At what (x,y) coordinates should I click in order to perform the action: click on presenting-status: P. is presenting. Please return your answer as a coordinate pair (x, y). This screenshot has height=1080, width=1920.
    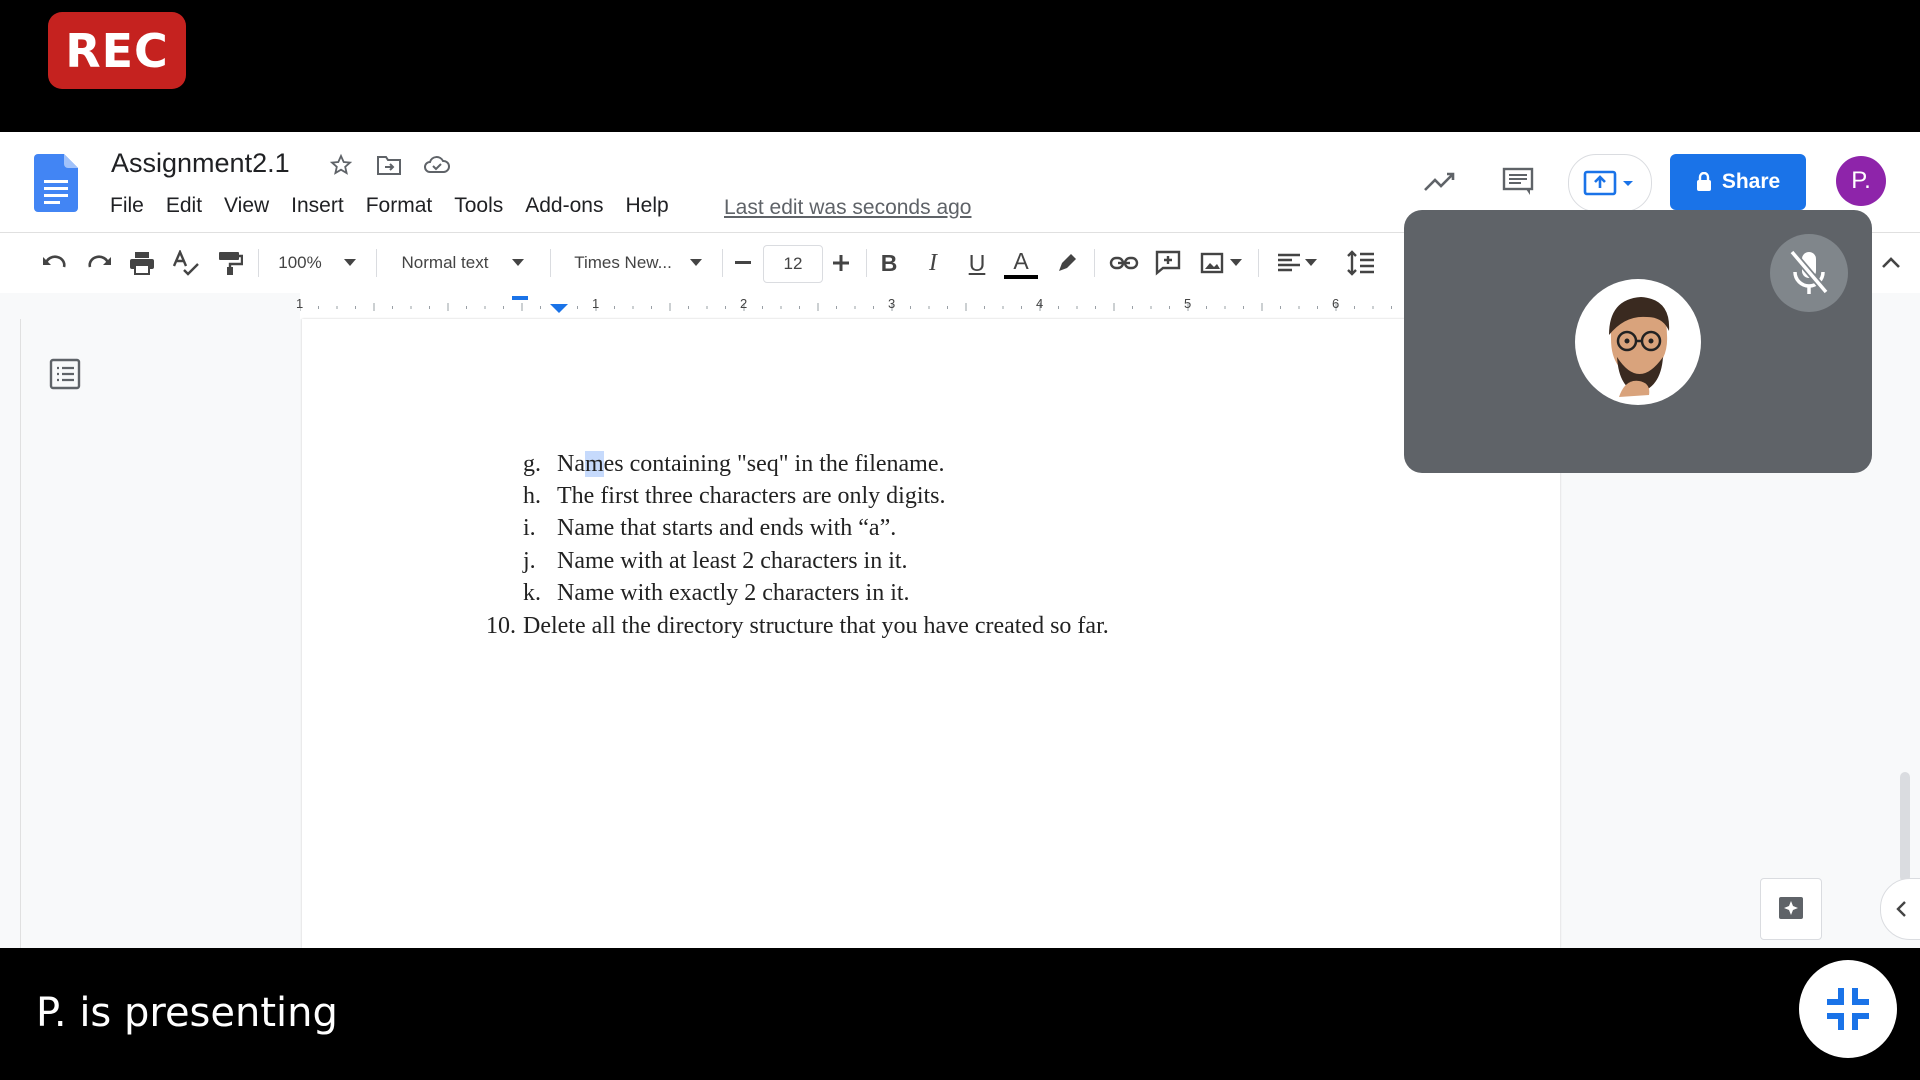
    Looking at the image, I should click on (187, 1013).